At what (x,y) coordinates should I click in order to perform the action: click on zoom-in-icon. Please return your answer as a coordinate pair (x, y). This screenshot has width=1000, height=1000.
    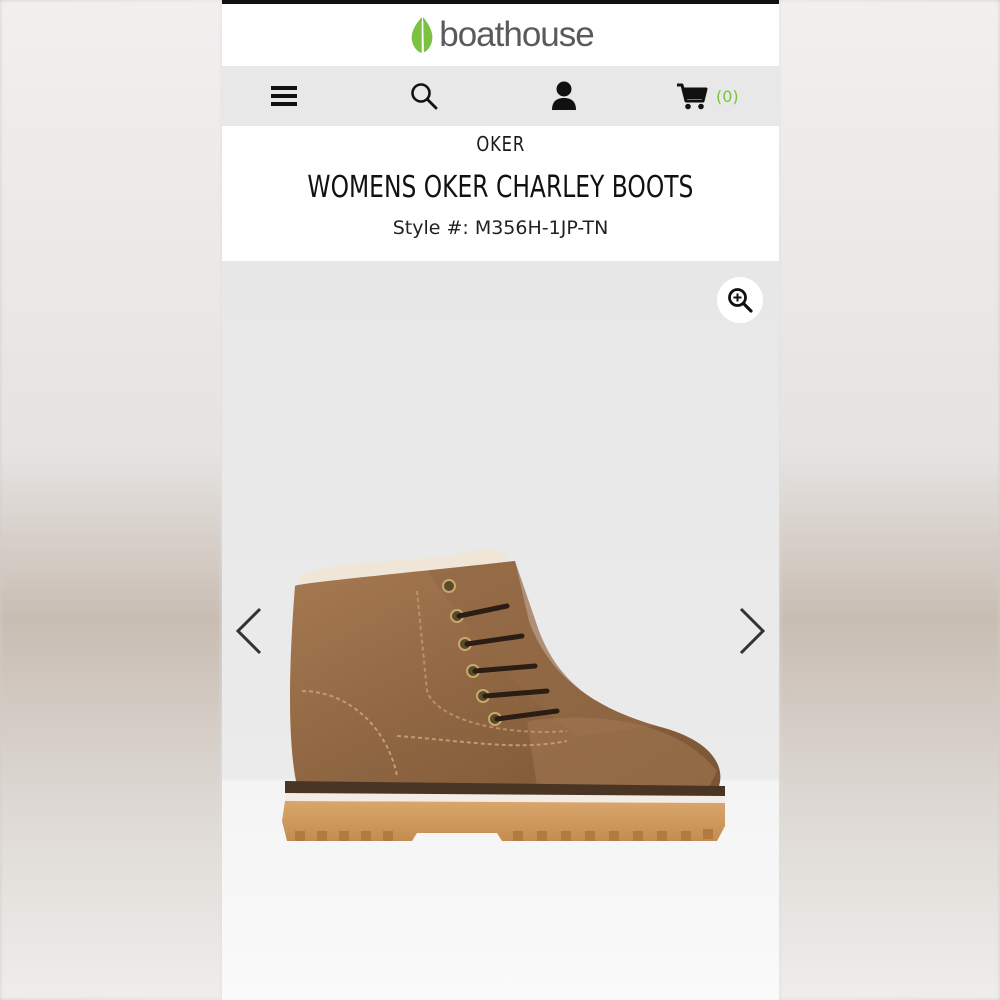
    Looking at the image, I should click on (740, 300).